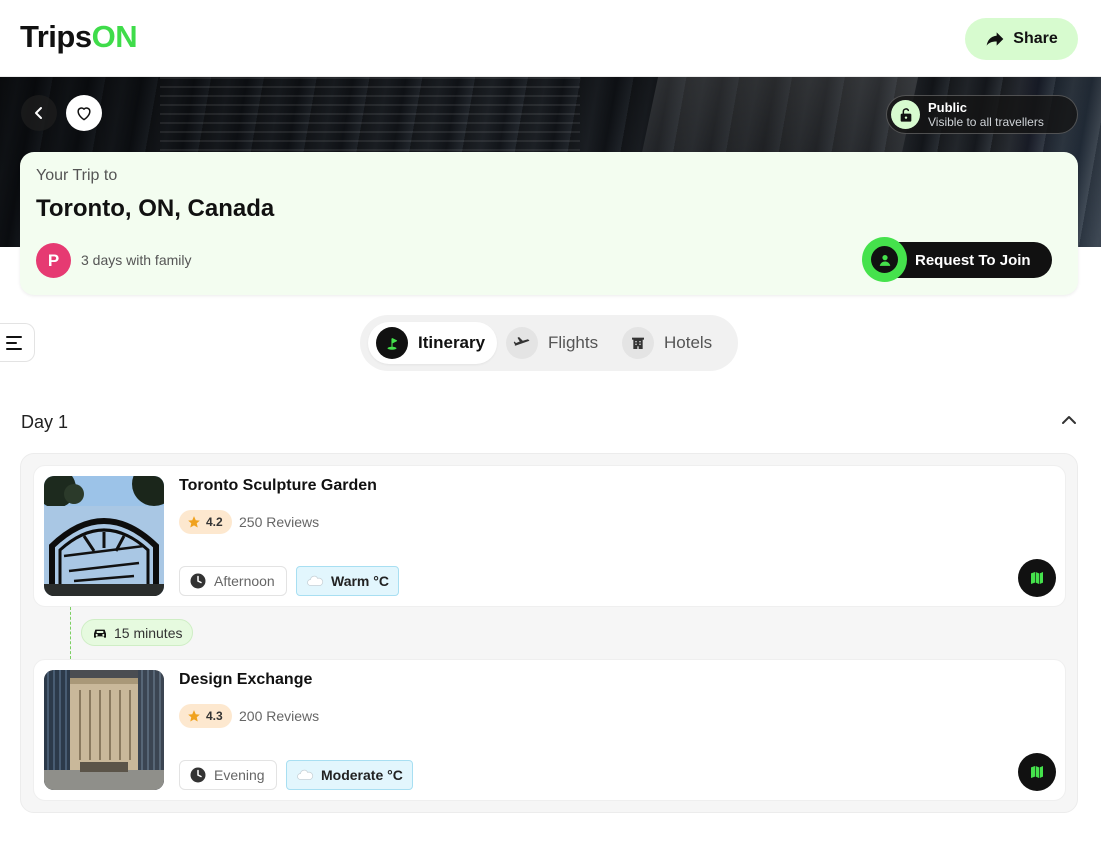 This screenshot has height=842, width=1101. Describe the element at coordinates (77, 175) in the screenshot. I see `trip-subtitle: Your Trip to` at that location.